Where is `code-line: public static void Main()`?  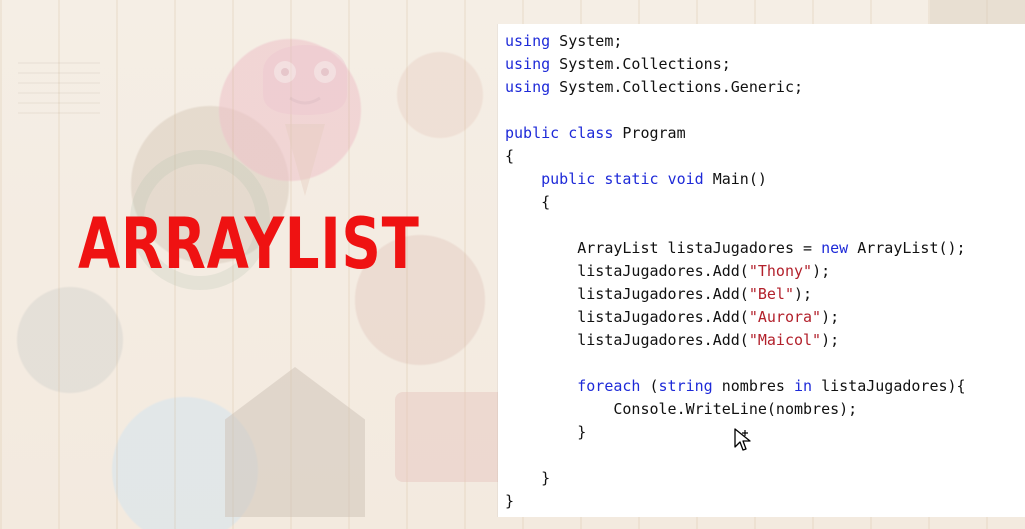 code-line: public static void Main() is located at coordinates (735, 179).